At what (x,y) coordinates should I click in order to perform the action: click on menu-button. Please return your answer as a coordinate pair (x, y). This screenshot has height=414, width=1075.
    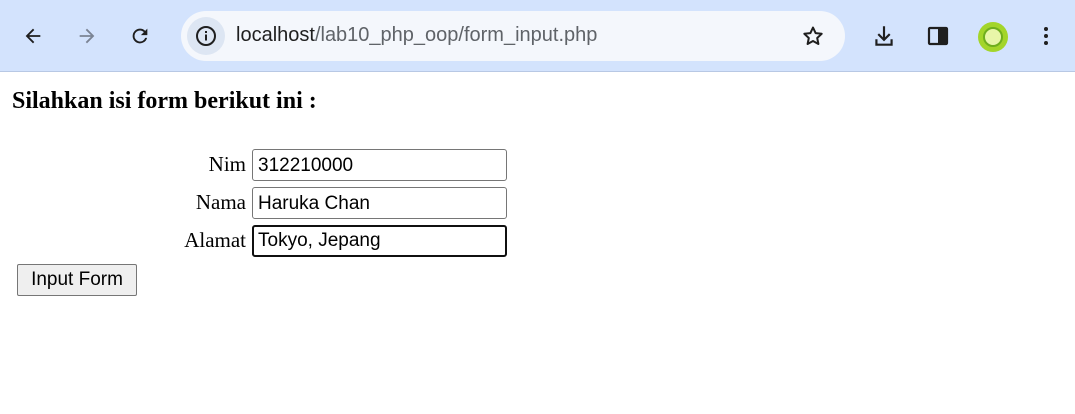
    Looking at the image, I should click on (1046, 36).